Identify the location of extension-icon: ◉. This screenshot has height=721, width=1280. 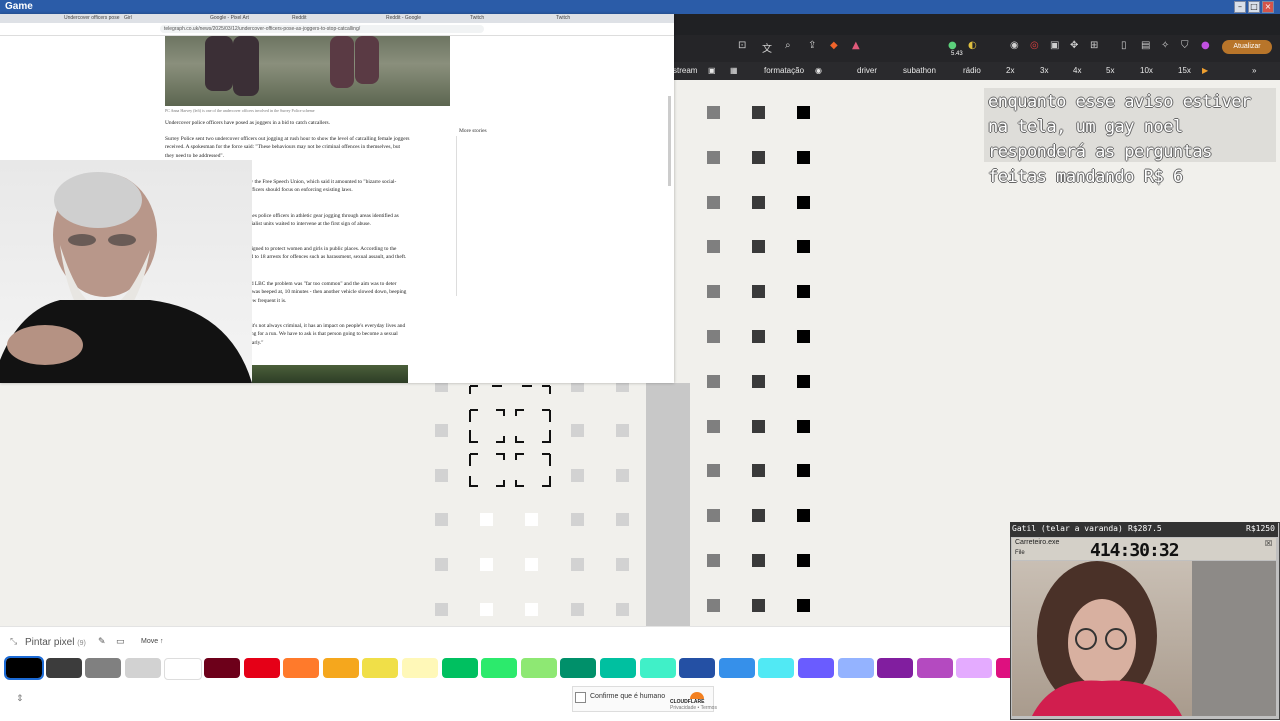
(1014, 45).